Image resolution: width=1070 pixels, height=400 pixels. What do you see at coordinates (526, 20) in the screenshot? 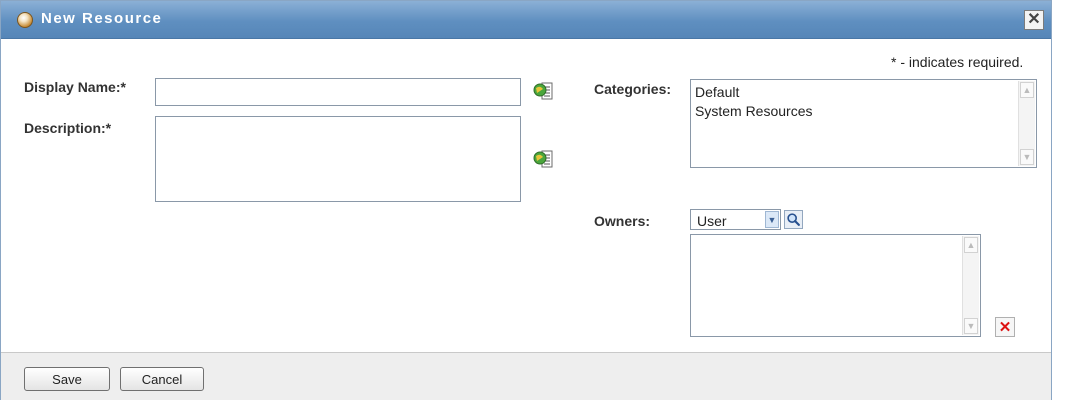
I see `dialog-titlebar: New Resource ✕` at bounding box center [526, 20].